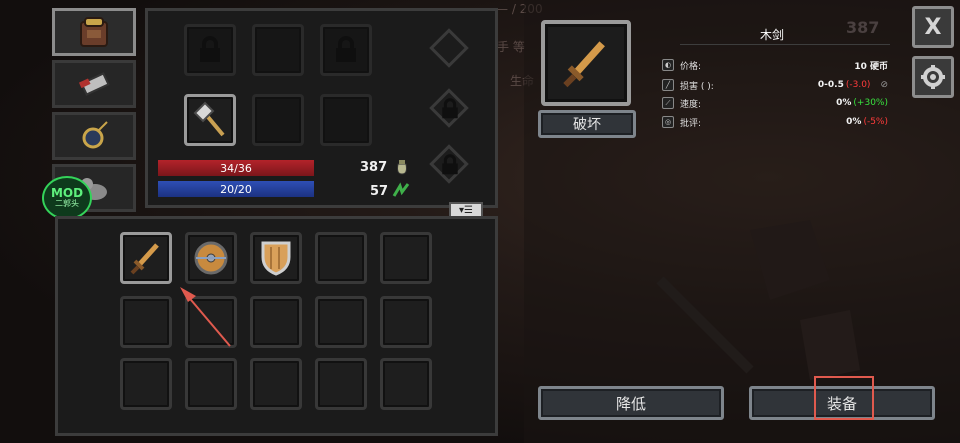 This screenshot has height=443, width=960. What do you see at coordinates (775, 122) in the screenshot?
I see `stat-row-crit: ◎ 批评: 0% (-5%)` at bounding box center [775, 122].